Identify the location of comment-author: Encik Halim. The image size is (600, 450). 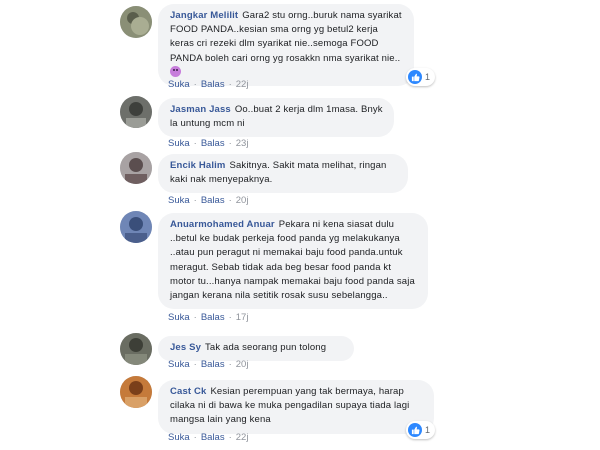
(198, 165).